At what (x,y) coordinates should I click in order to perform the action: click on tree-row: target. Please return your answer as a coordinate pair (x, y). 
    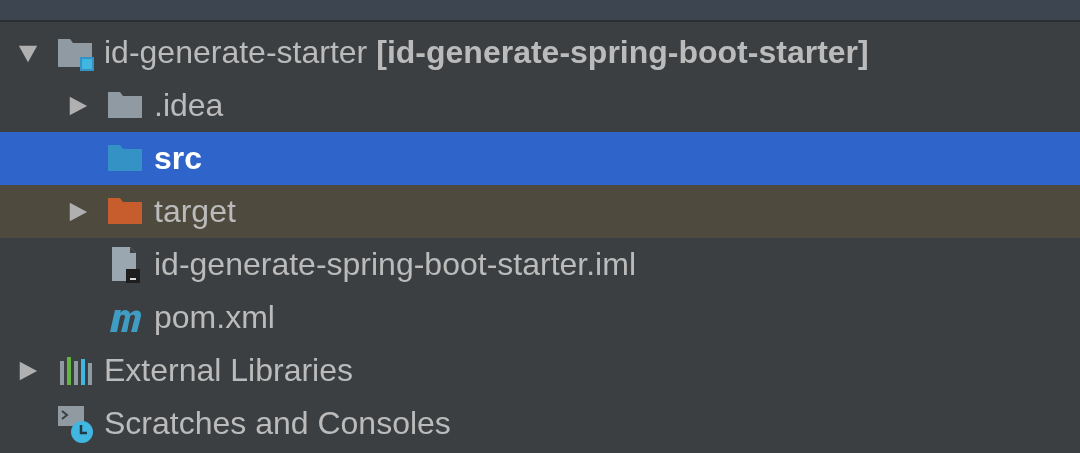
    Looking at the image, I should click on (540, 211).